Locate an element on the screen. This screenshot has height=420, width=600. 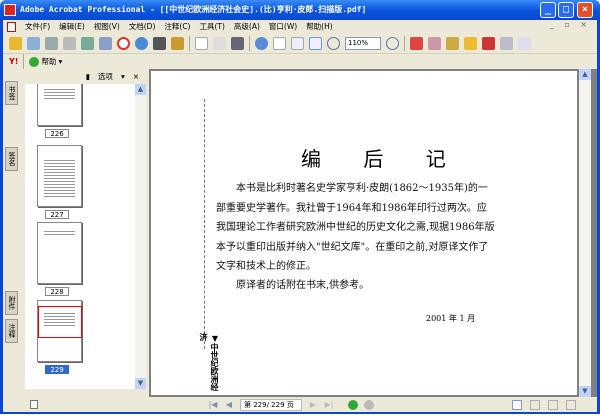
status-bar: |◀ ◀ 第 229/ 229 页 ▶ ▶| is located at coordinates (300, 404).